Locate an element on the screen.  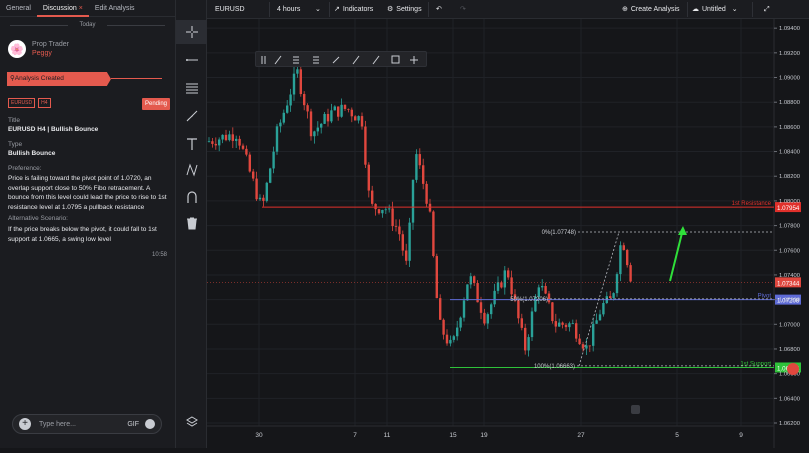
fib-level-label: 100%(1.06663) is located at coordinates (554, 367).